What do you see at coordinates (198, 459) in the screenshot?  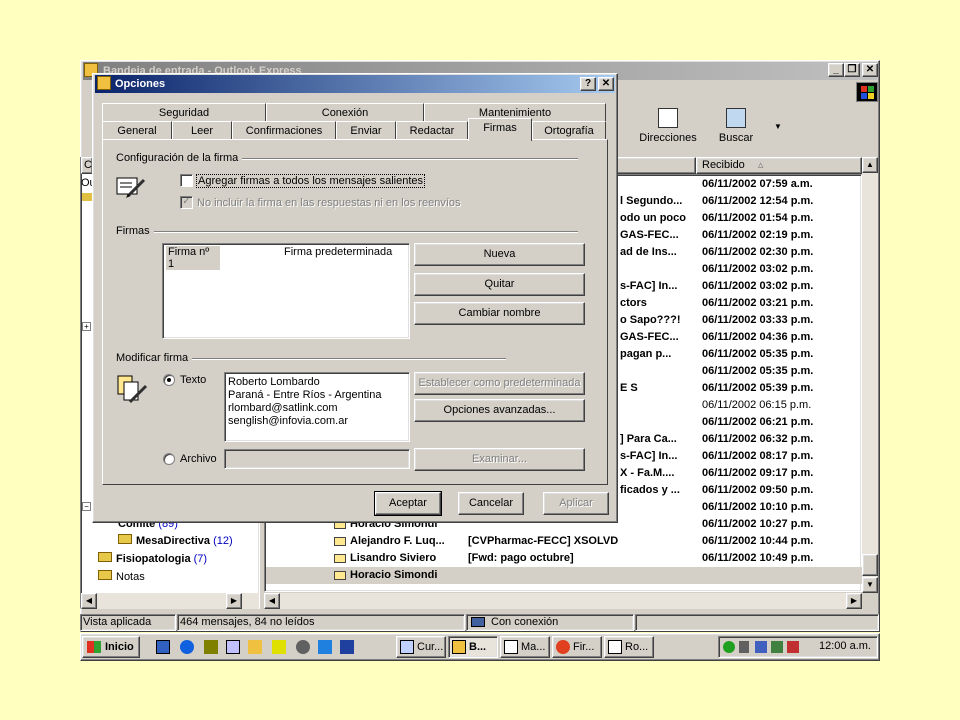 I see `archivo-label: Archivo` at bounding box center [198, 459].